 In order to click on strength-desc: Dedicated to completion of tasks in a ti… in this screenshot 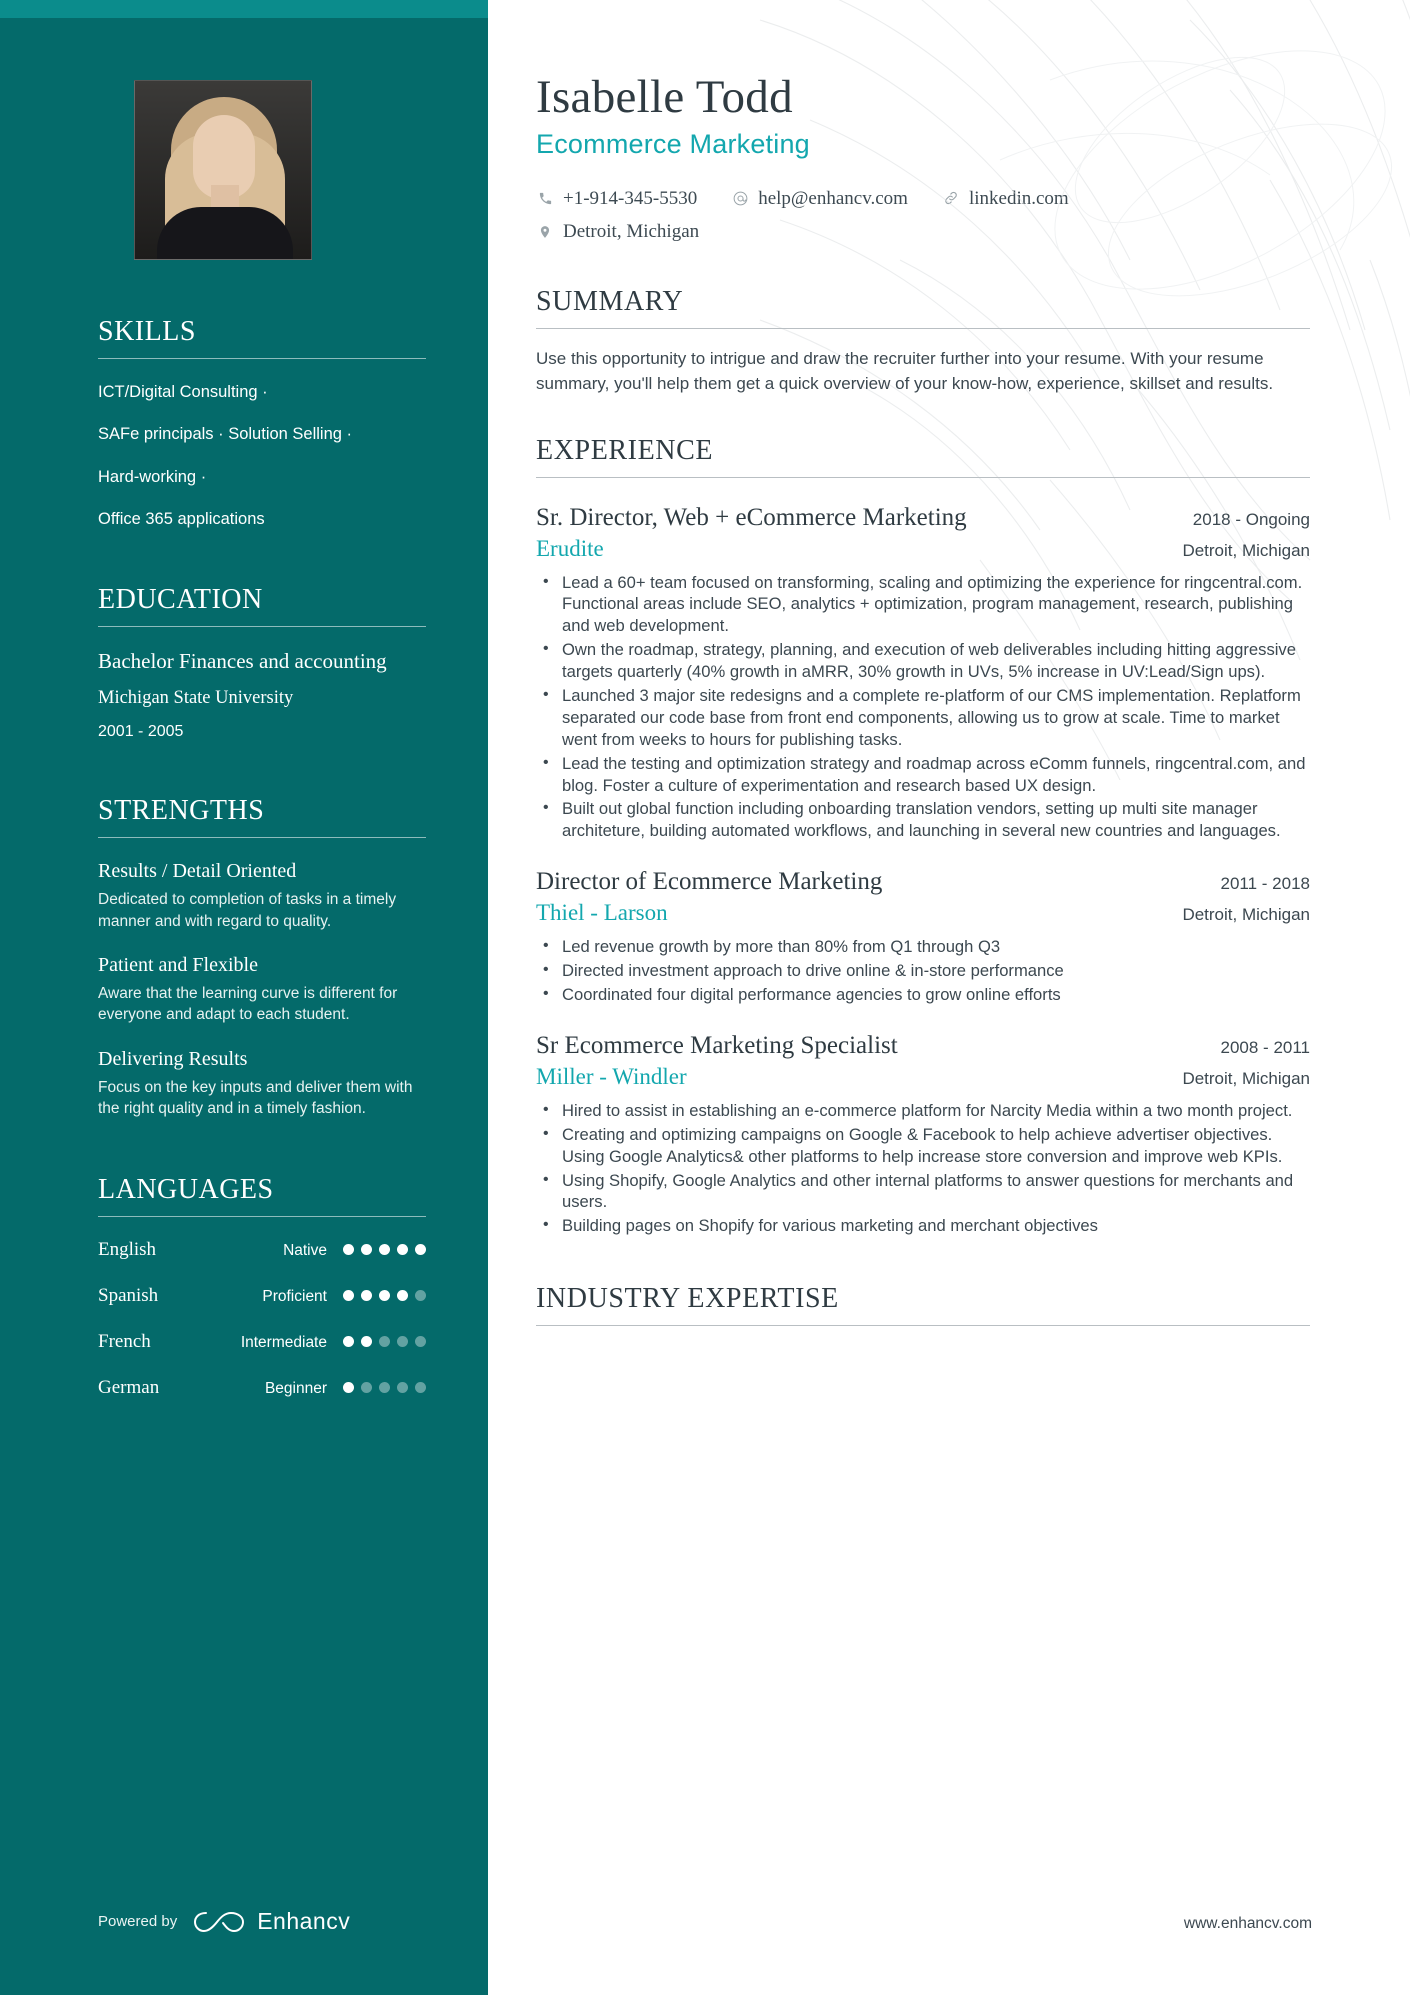, I will do `click(247, 910)`.